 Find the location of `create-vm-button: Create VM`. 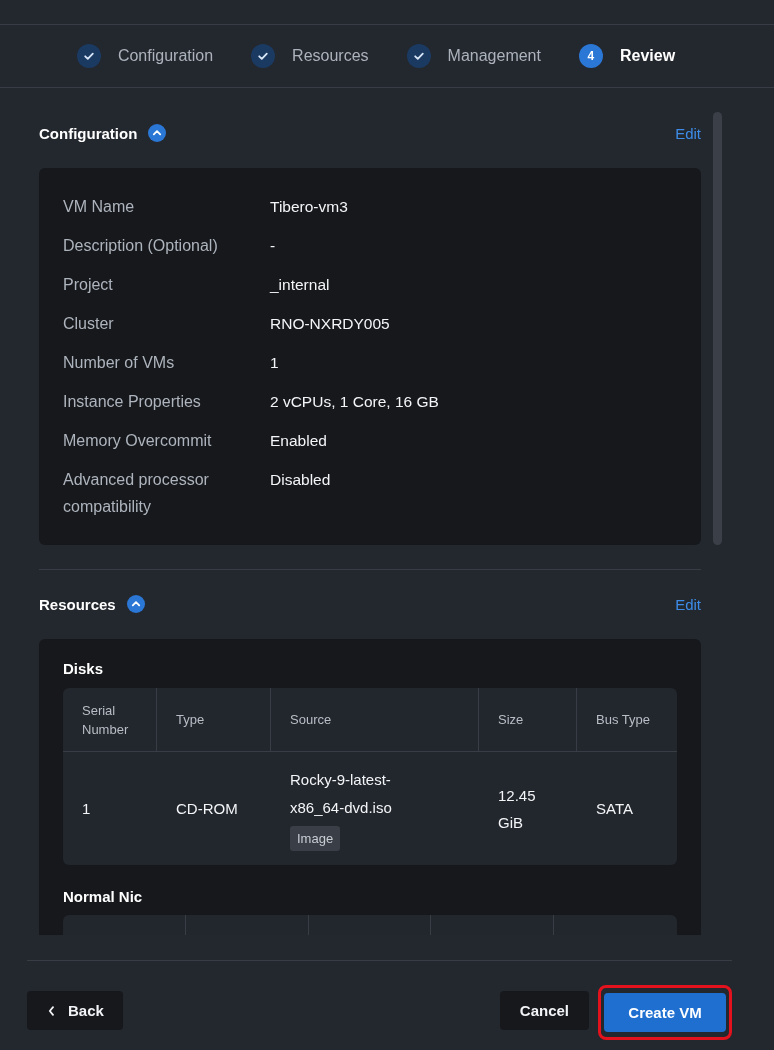

create-vm-button: Create VM is located at coordinates (665, 1012).